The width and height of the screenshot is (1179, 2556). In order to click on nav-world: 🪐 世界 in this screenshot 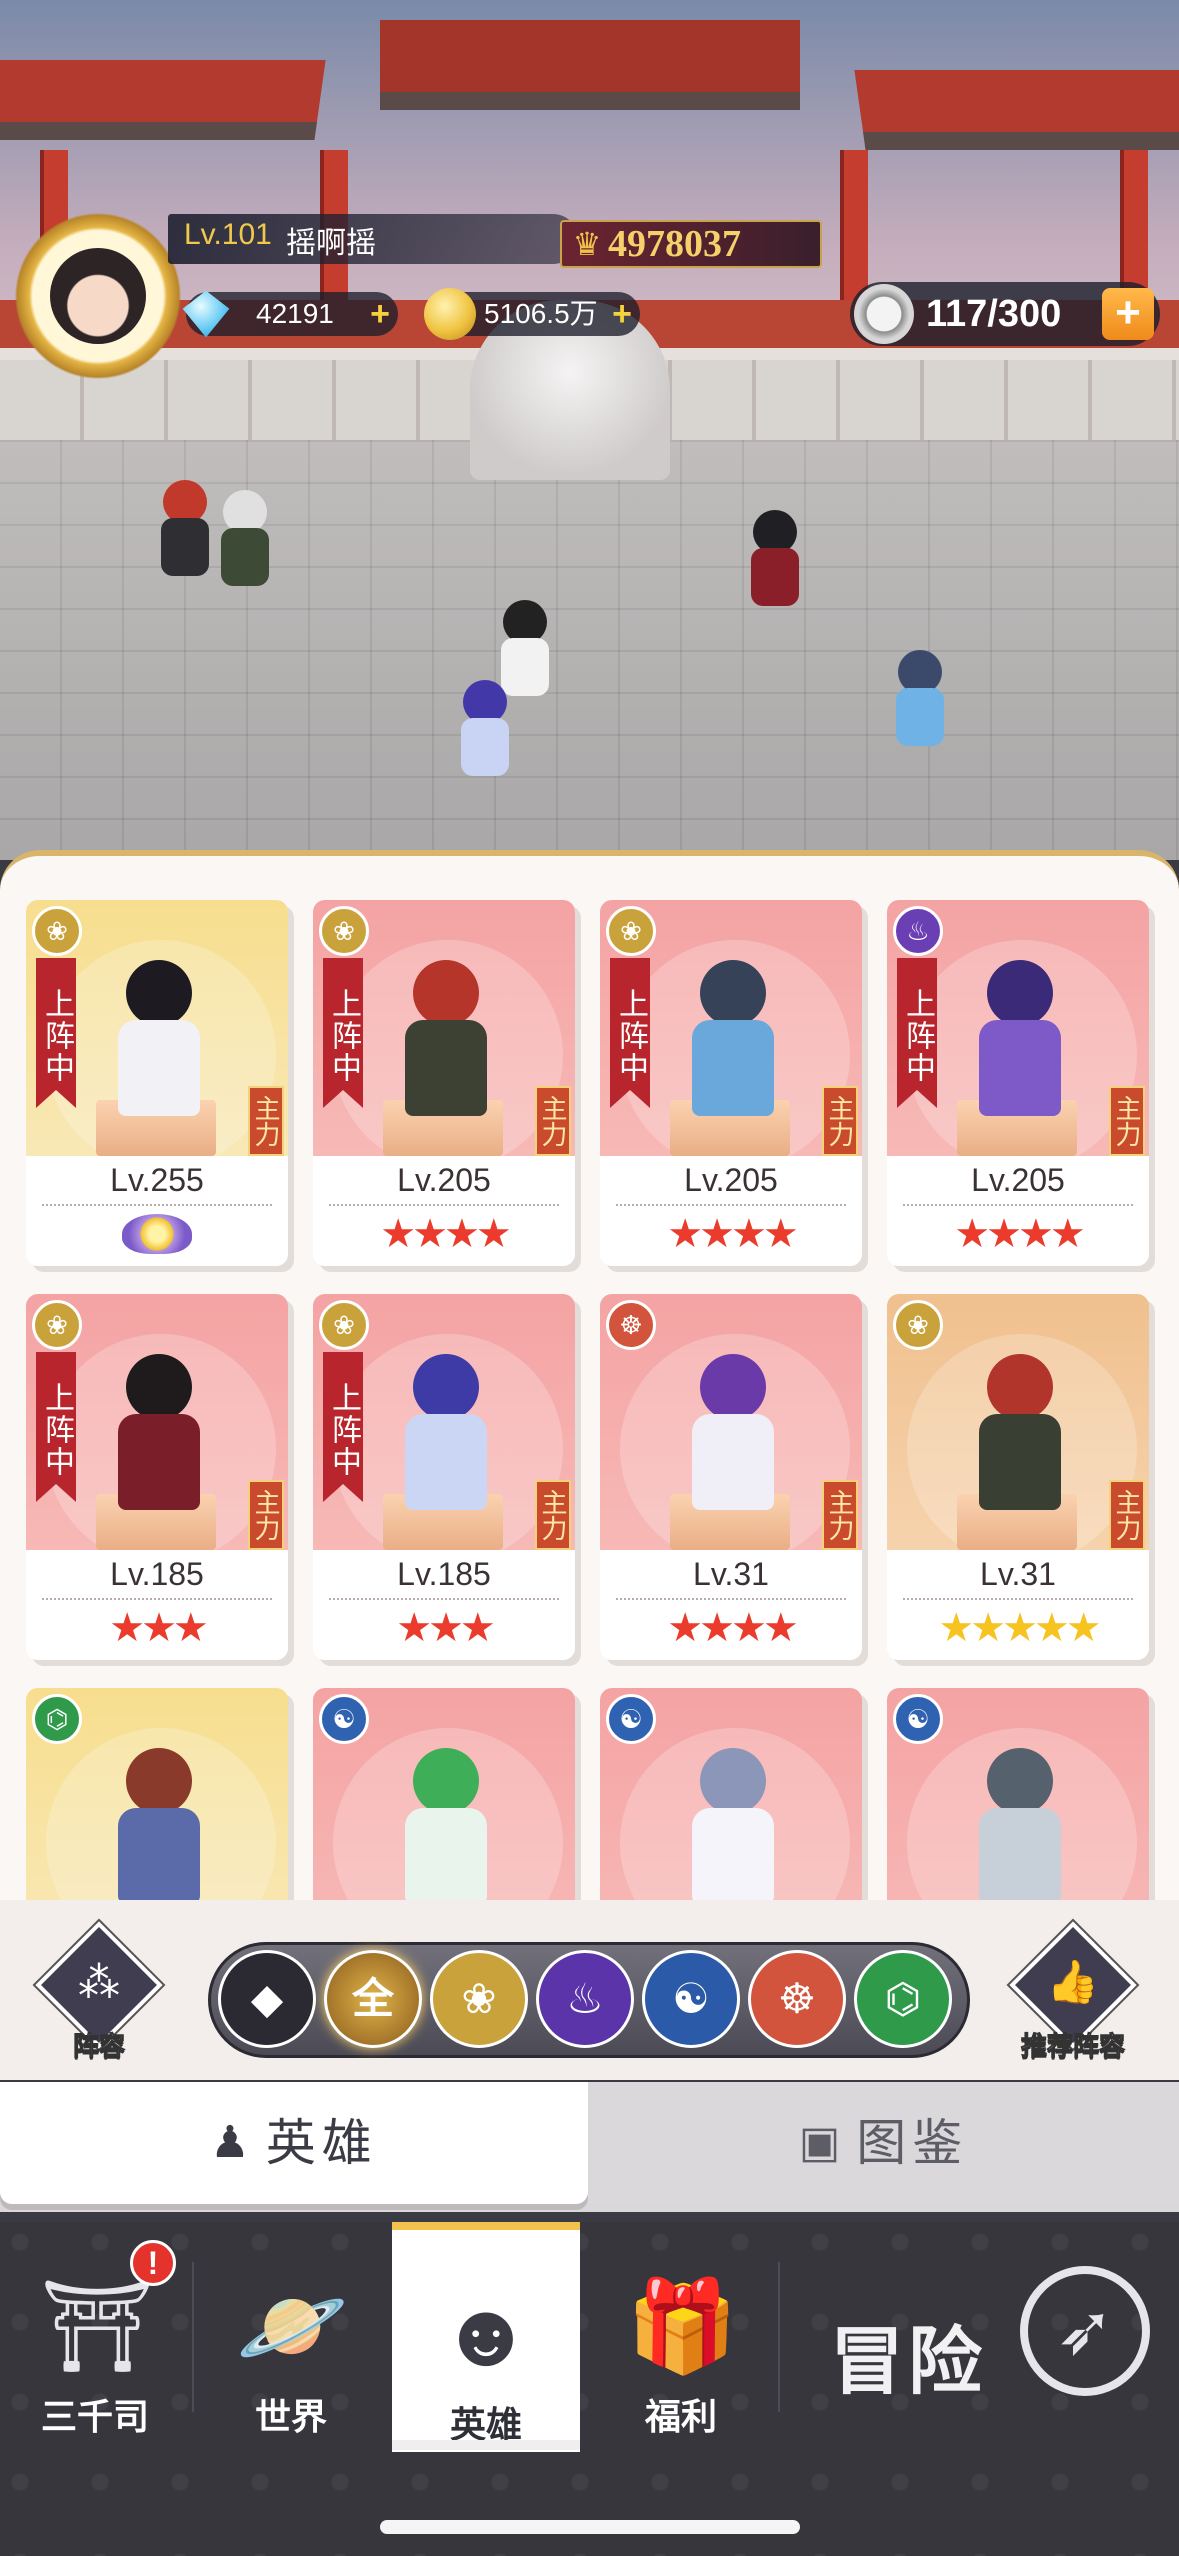, I will do `click(291, 2337)`.